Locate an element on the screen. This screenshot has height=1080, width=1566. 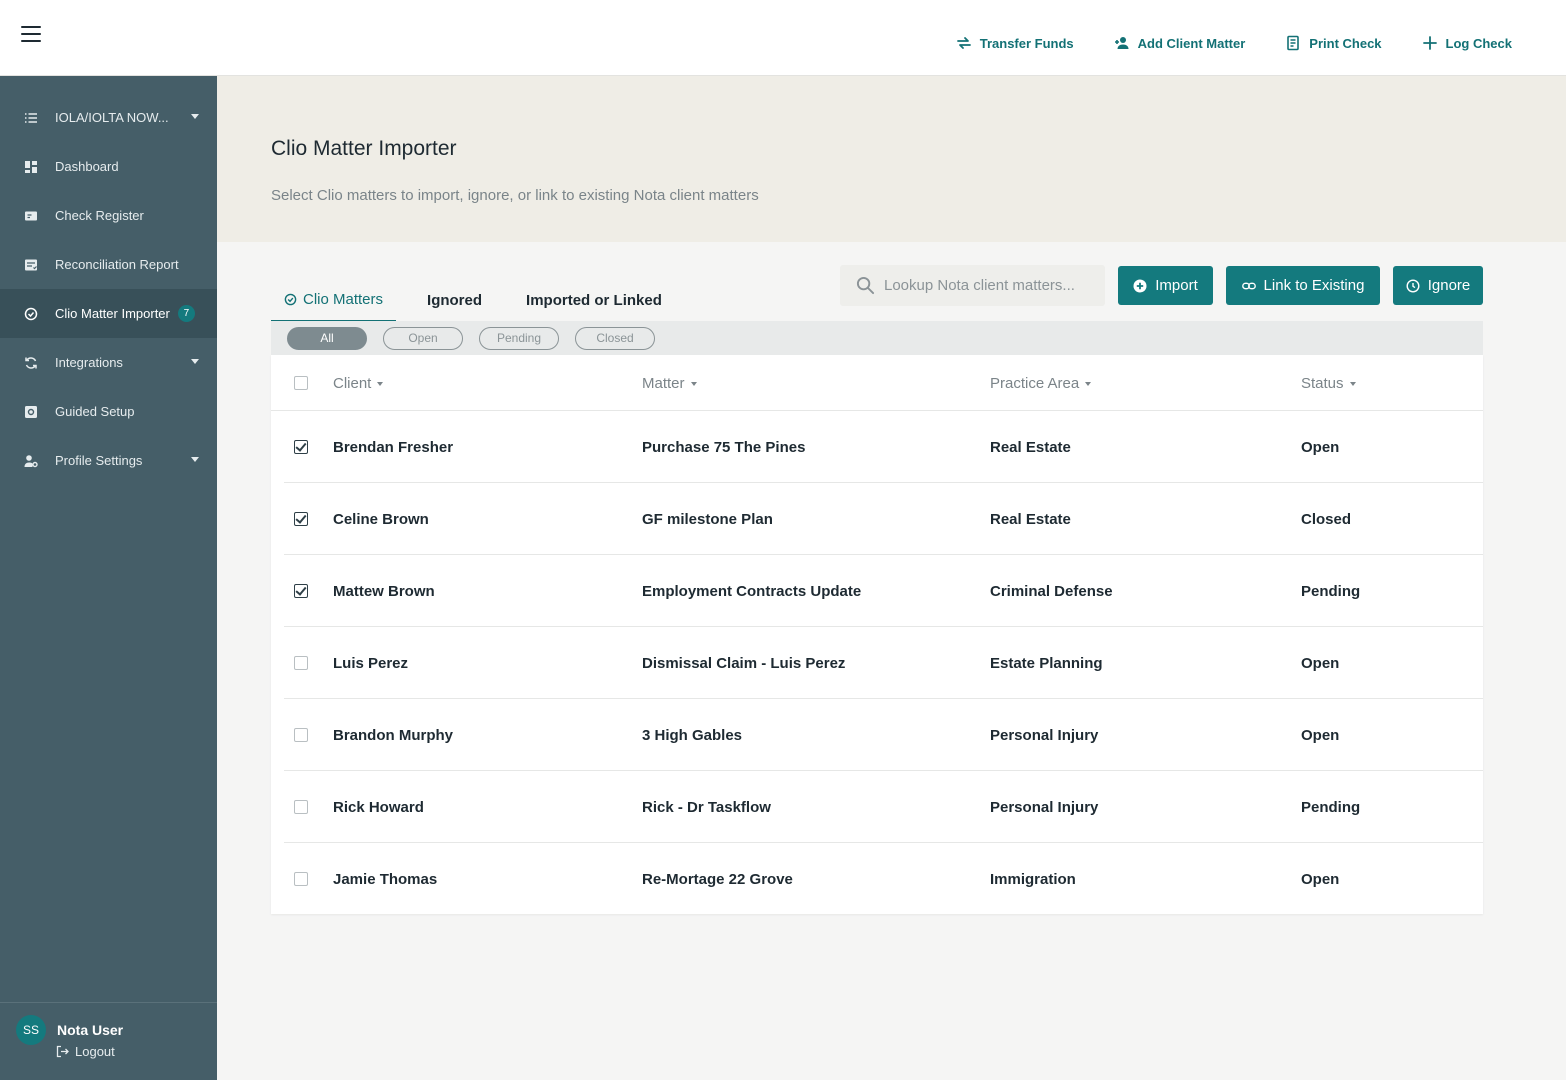
ignore-button: Ignore is located at coordinates (1438, 285).